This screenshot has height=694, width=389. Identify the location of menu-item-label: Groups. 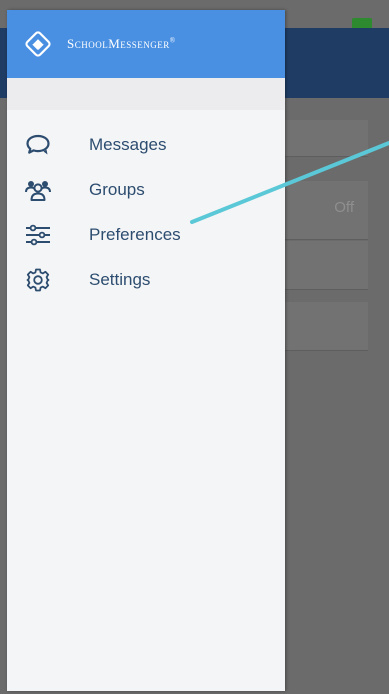
(117, 189).